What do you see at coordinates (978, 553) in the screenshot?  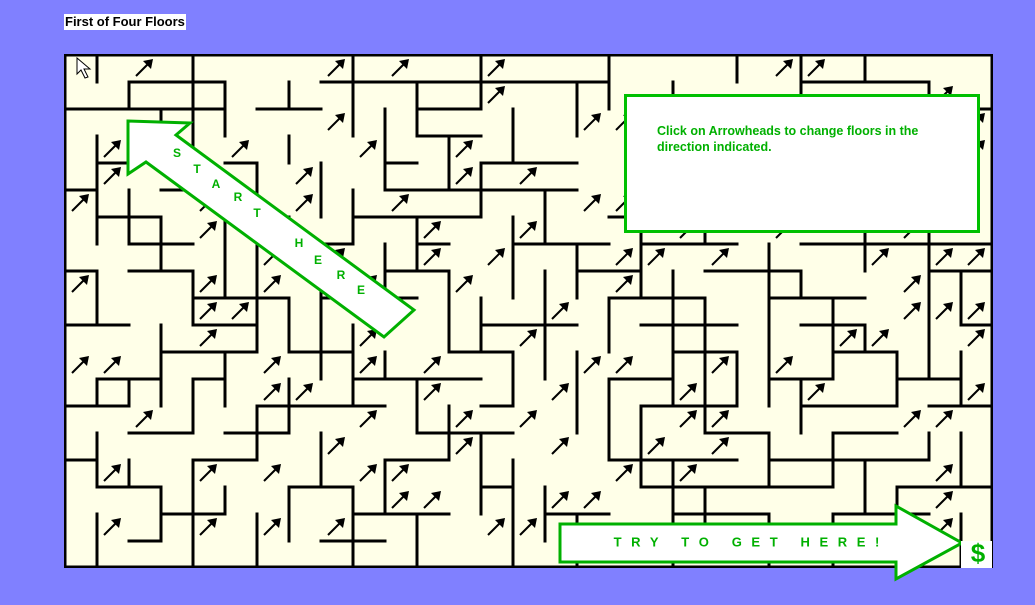 I see `dollar-sign-icon: $` at bounding box center [978, 553].